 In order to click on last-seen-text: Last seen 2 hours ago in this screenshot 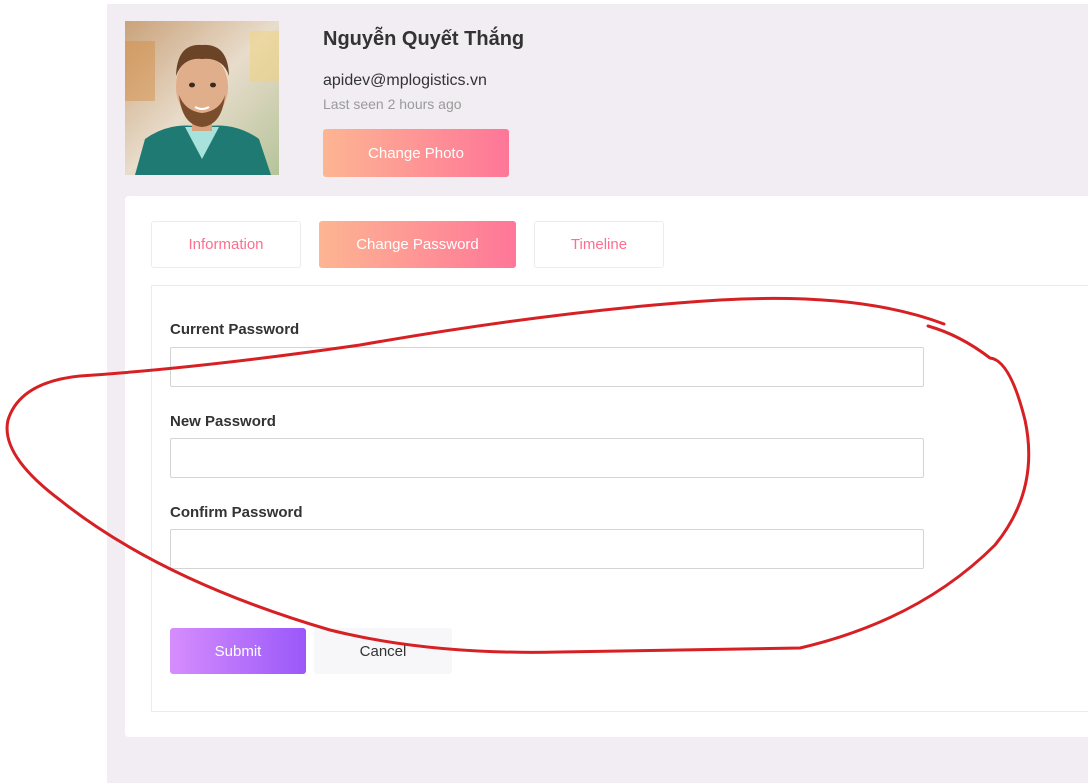, I will do `click(392, 104)`.